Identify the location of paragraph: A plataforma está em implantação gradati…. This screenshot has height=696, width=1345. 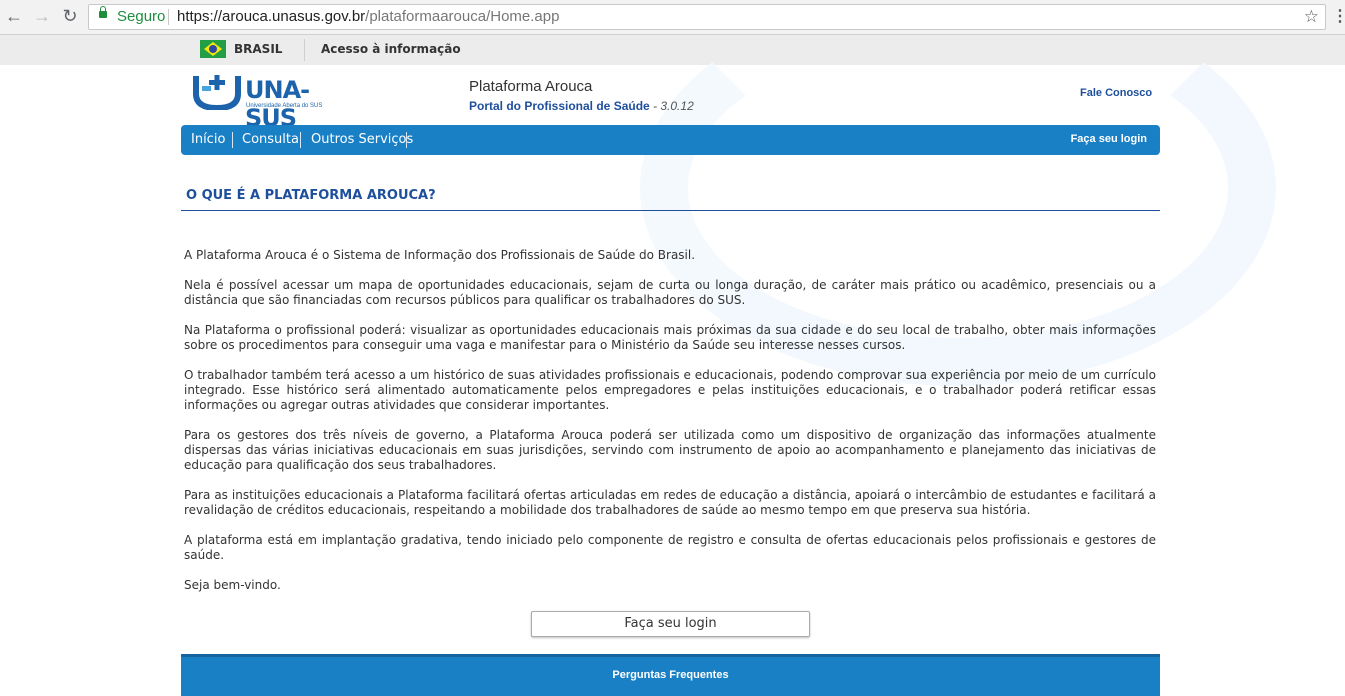
(670, 547).